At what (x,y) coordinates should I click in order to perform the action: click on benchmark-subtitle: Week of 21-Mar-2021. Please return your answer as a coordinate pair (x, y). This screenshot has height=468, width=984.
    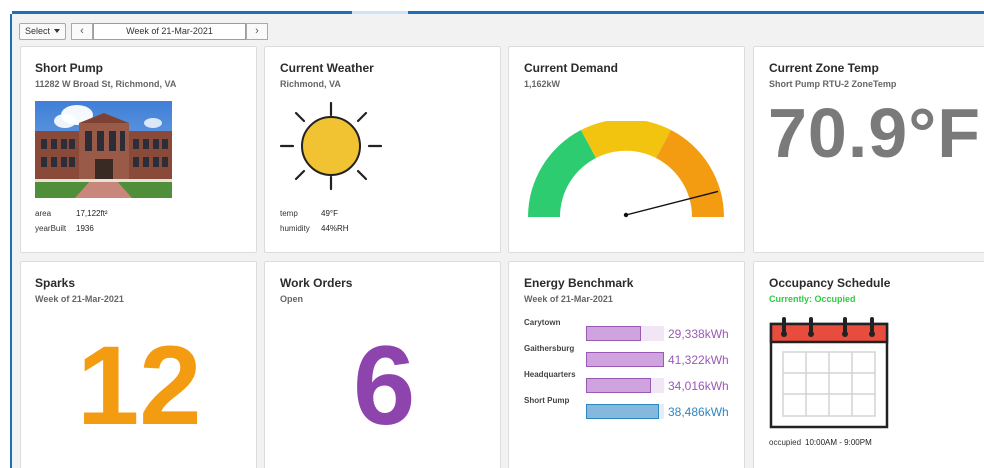
    Looking at the image, I should click on (568, 299).